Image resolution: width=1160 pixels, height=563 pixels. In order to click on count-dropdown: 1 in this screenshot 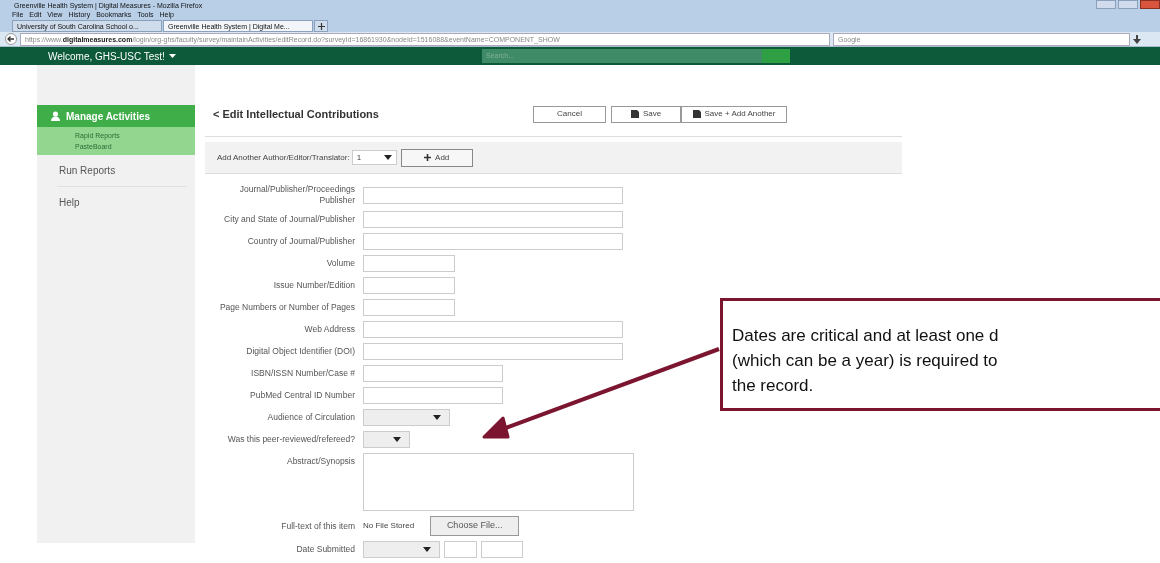, I will do `click(374, 157)`.